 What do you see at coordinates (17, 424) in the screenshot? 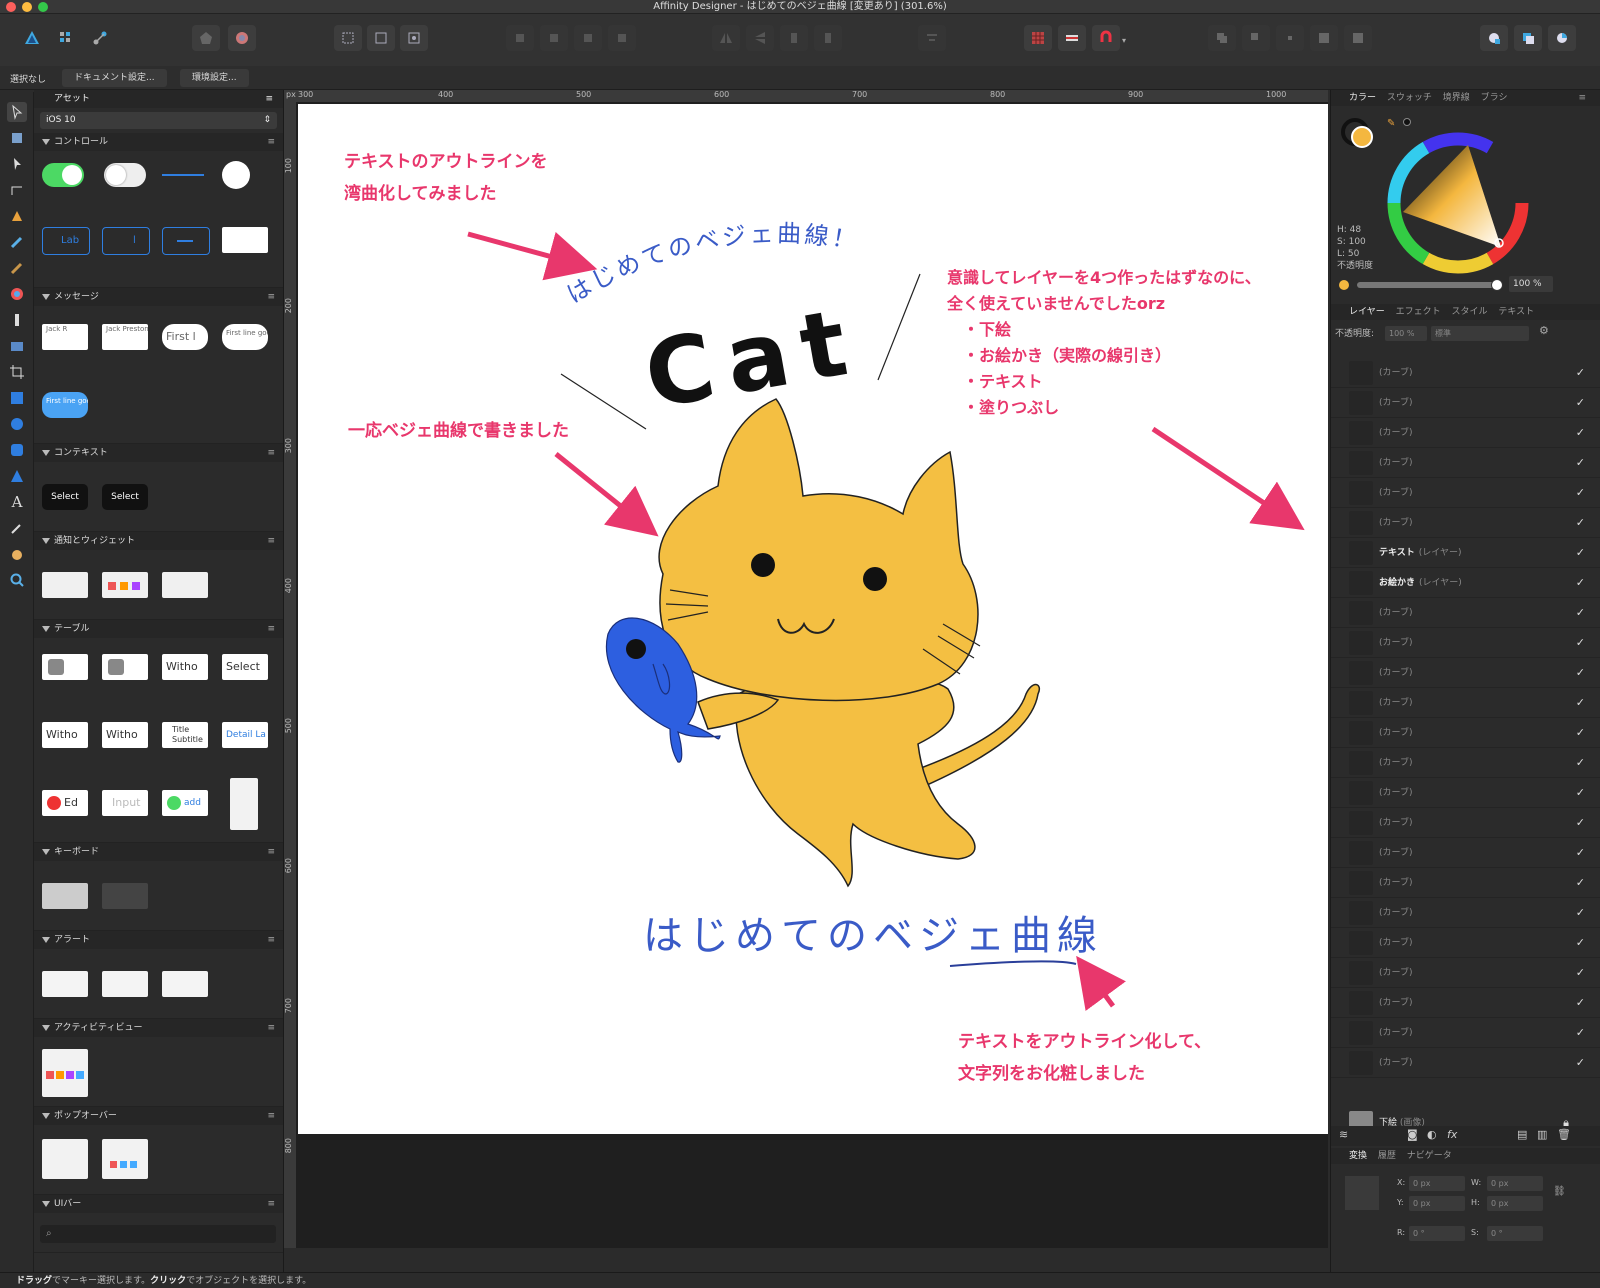
I see `ellipse-tool-icon` at bounding box center [17, 424].